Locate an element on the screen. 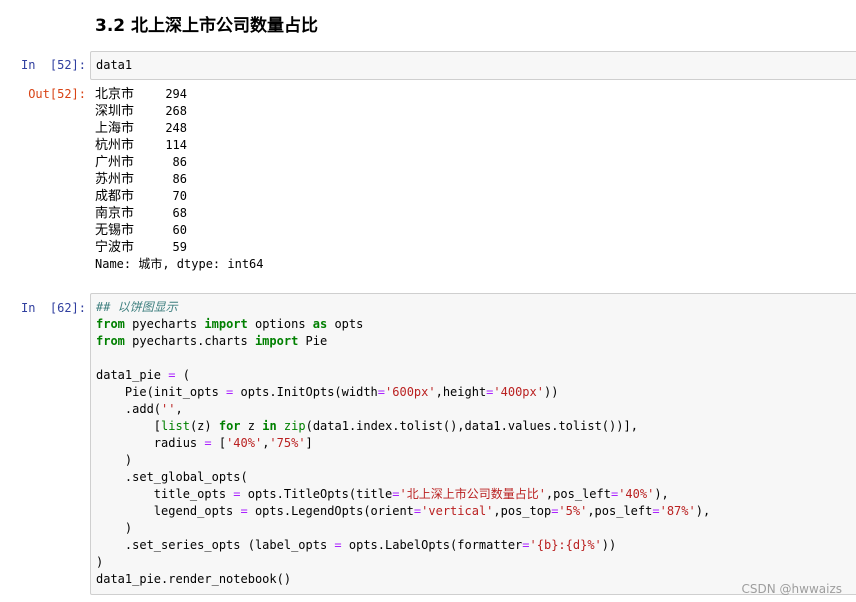  series-value: 268 is located at coordinates (176, 111).